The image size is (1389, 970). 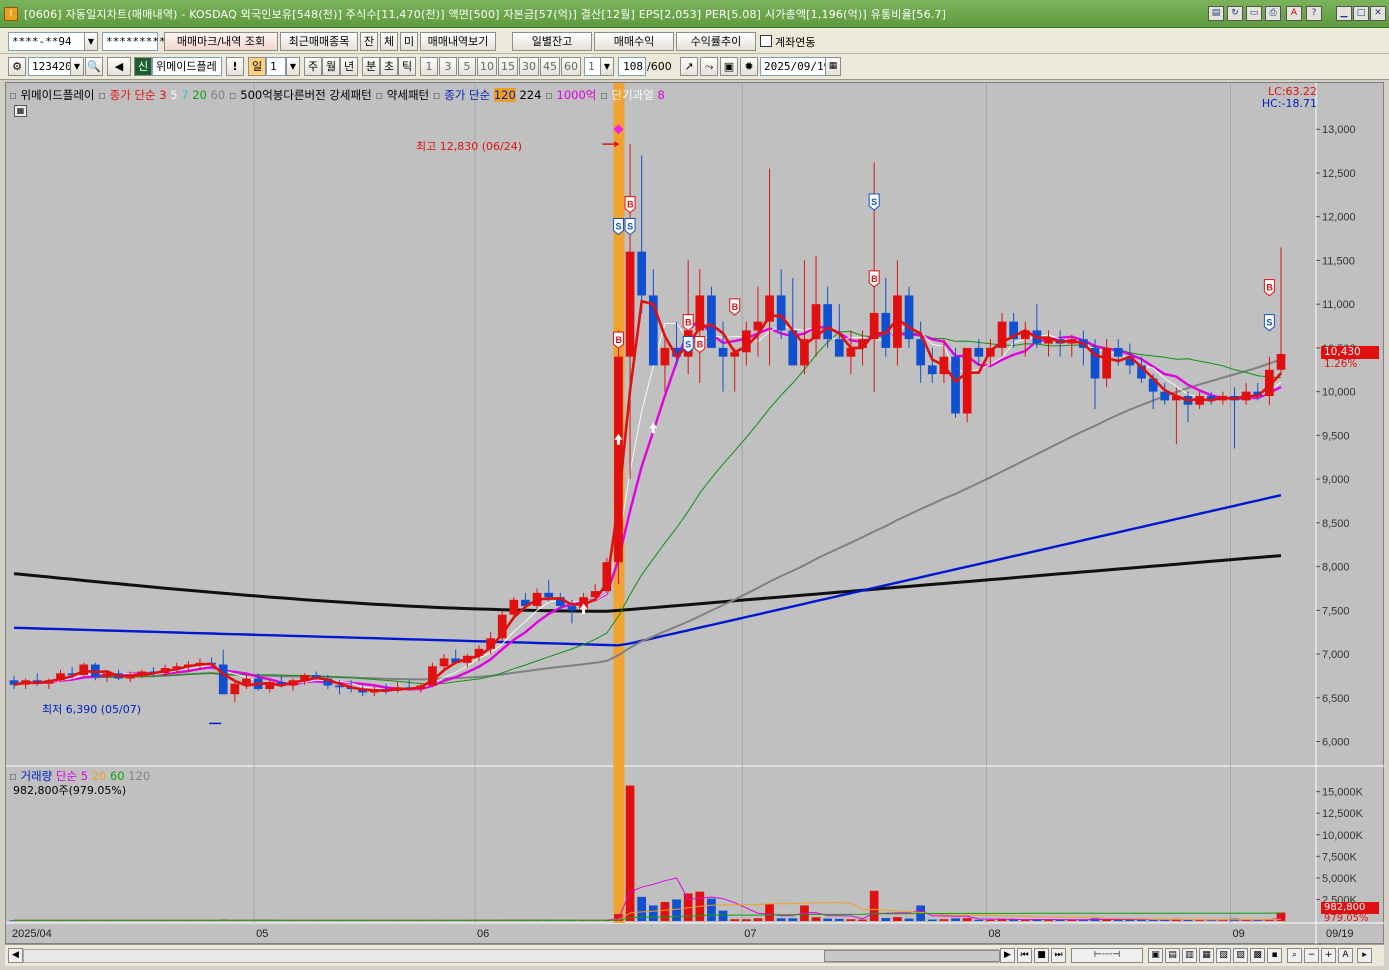 I want to click on vol-current: 982,800주(979.05%), so click(x=70, y=790).